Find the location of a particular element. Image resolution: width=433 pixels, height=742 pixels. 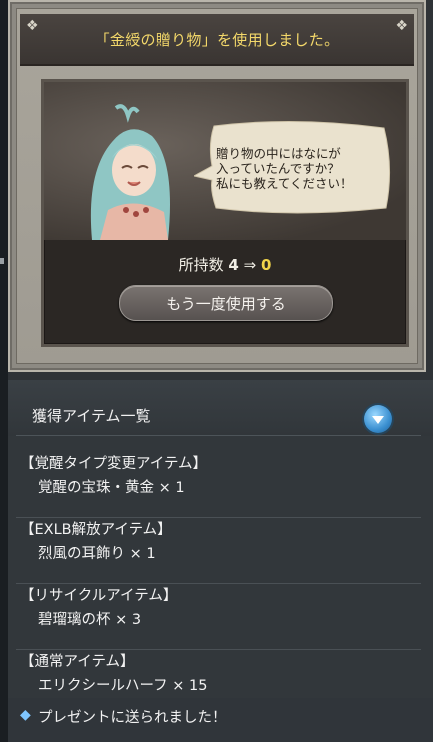

speech-line: 贈り物の中にはなにが is located at coordinates (278, 153).